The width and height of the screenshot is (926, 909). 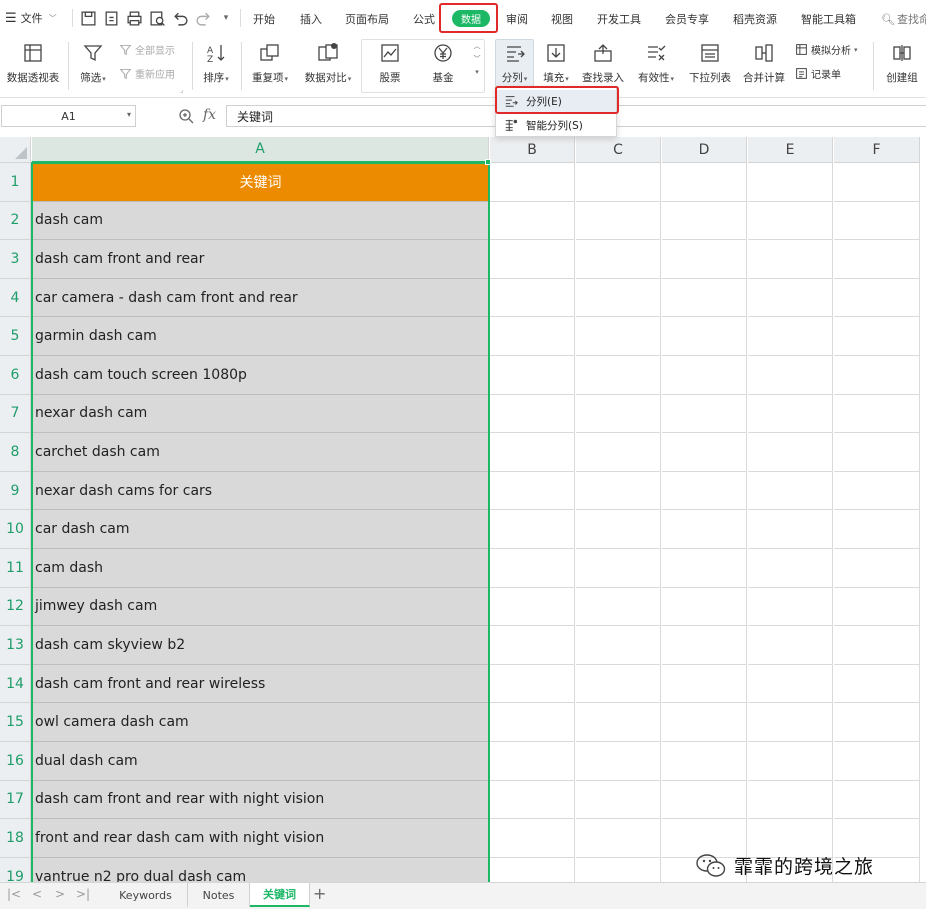 I want to click on row-header: 4, so click(x=15, y=298).